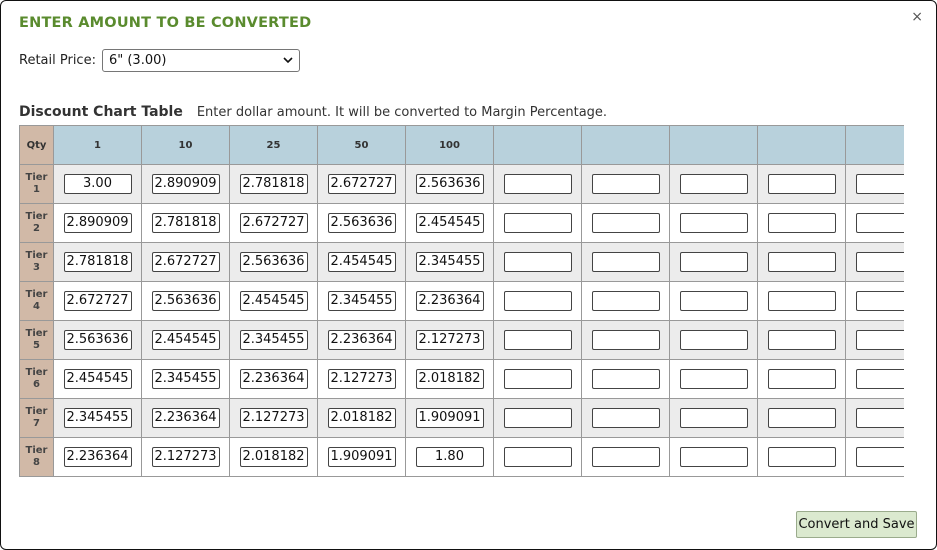 This screenshot has height=550, width=937. Describe the element at coordinates (36, 379) in the screenshot. I see `tier-label: Tier 6` at that location.